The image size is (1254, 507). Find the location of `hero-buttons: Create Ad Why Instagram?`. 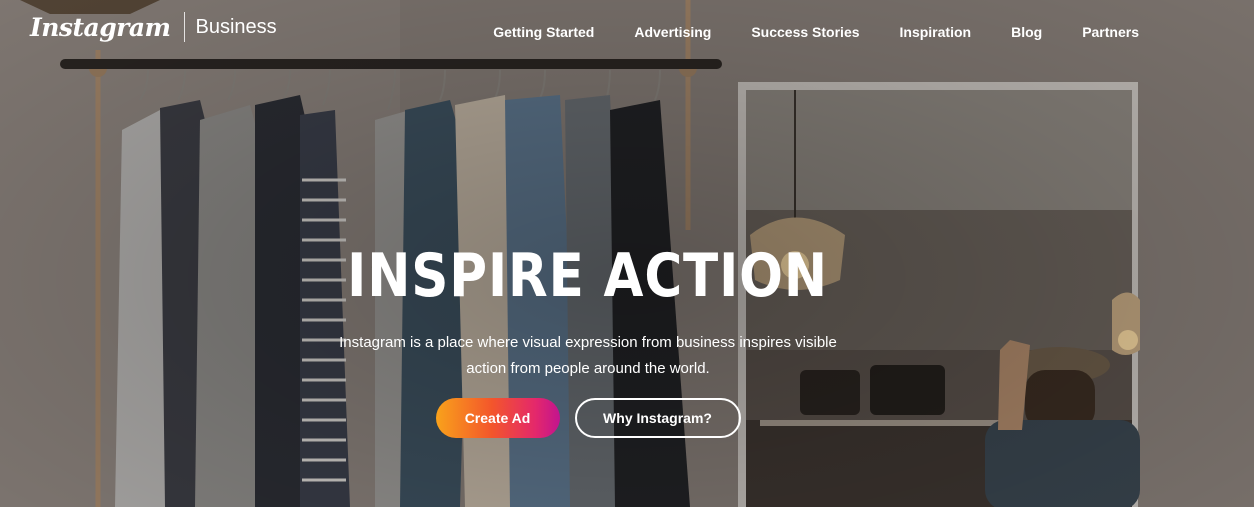

hero-buttons: Create Ad Why Instagram? is located at coordinates (588, 418).